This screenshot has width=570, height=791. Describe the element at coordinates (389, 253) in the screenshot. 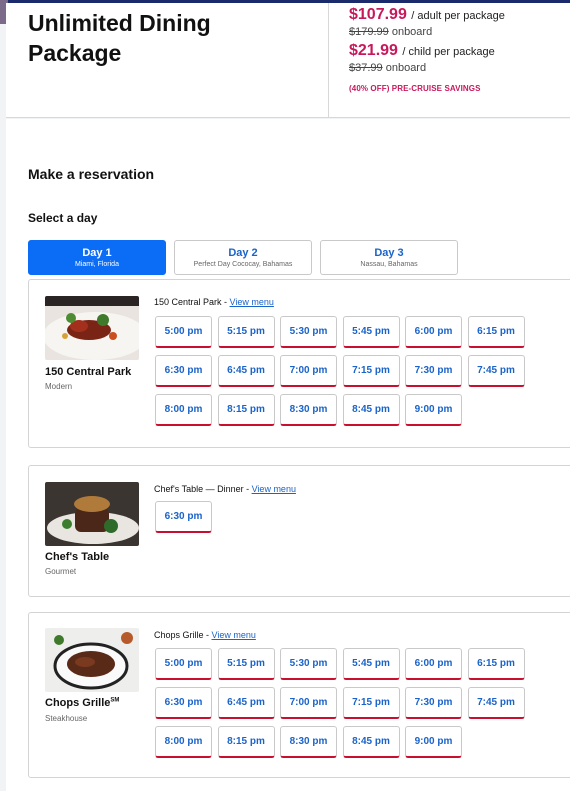

I see `day-tab-name: Day 3` at that location.